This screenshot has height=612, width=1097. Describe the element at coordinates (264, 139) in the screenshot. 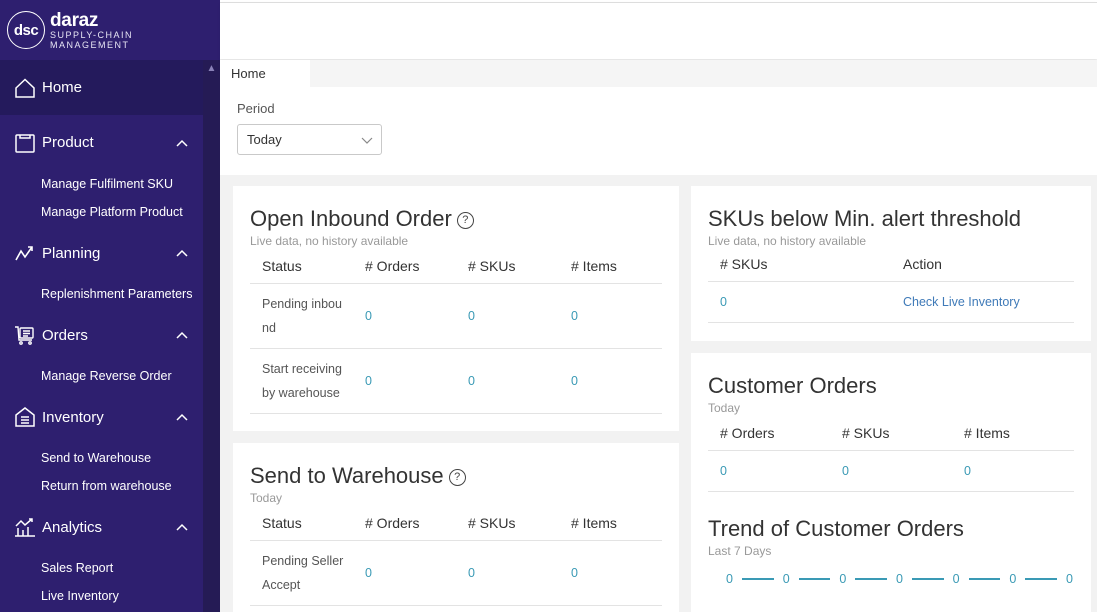

I see `period-select-value: Today` at that location.